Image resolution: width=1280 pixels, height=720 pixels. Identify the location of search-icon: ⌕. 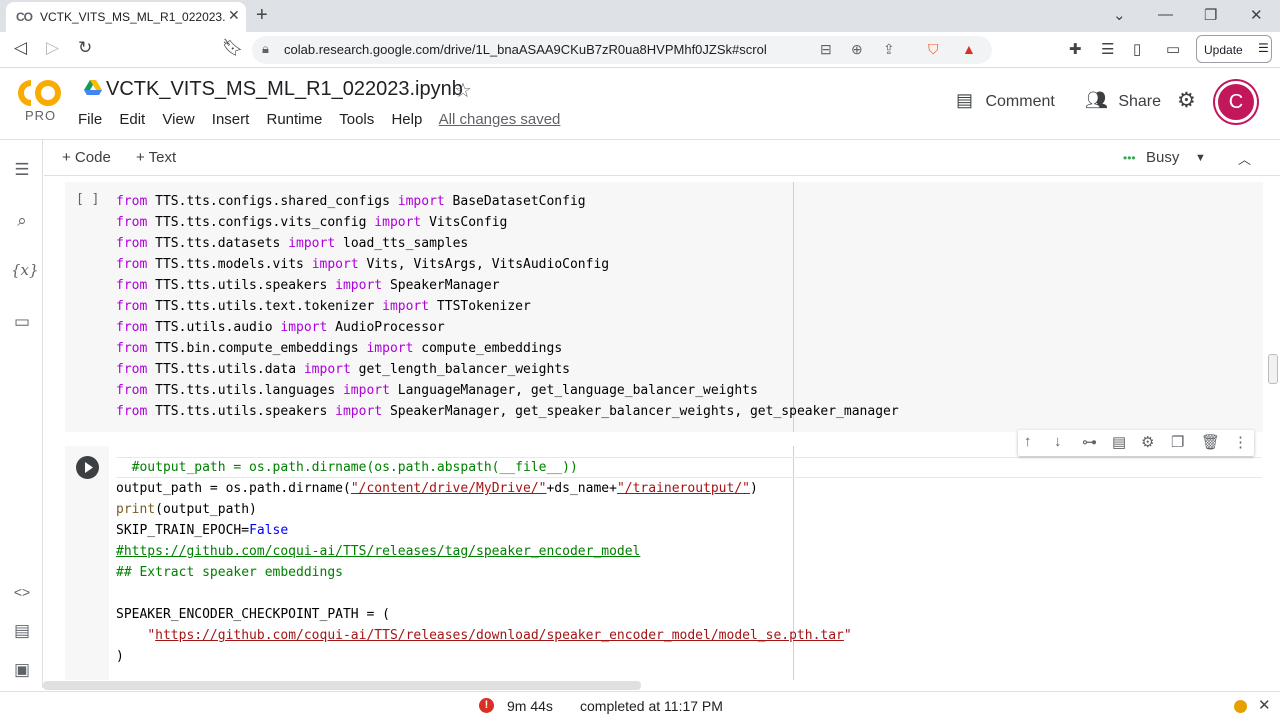
(22, 221).